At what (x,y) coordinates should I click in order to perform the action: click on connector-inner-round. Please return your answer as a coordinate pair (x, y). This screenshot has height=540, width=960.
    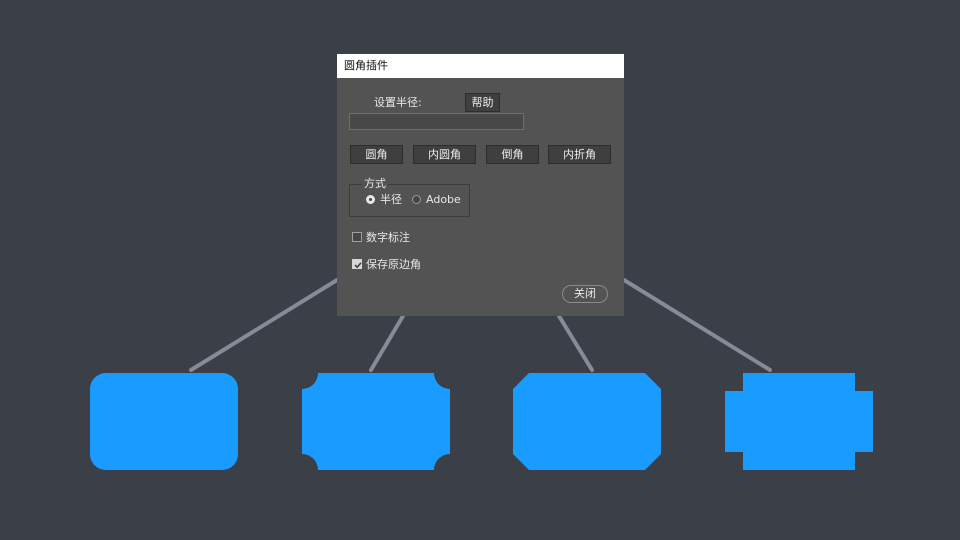
    Looking at the image, I should click on (387, 343).